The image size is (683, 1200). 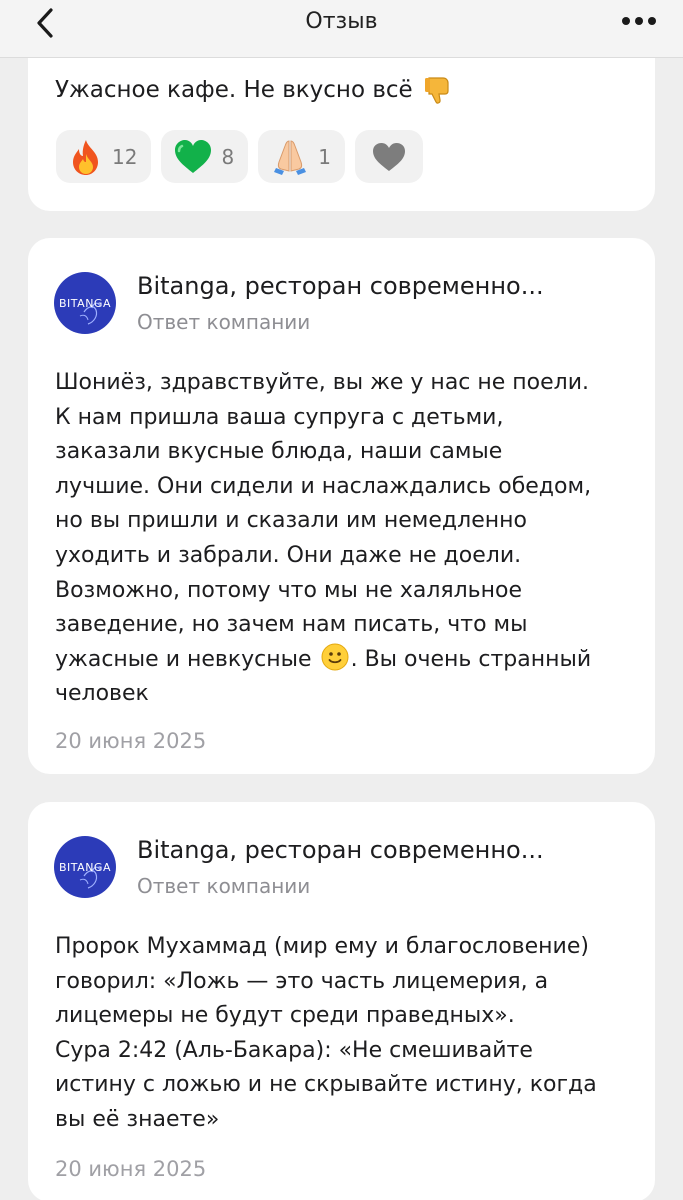 I want to click on reply-line: говорил: «Ложь — это часть лицемерия, а, so click(x=302, y=981).